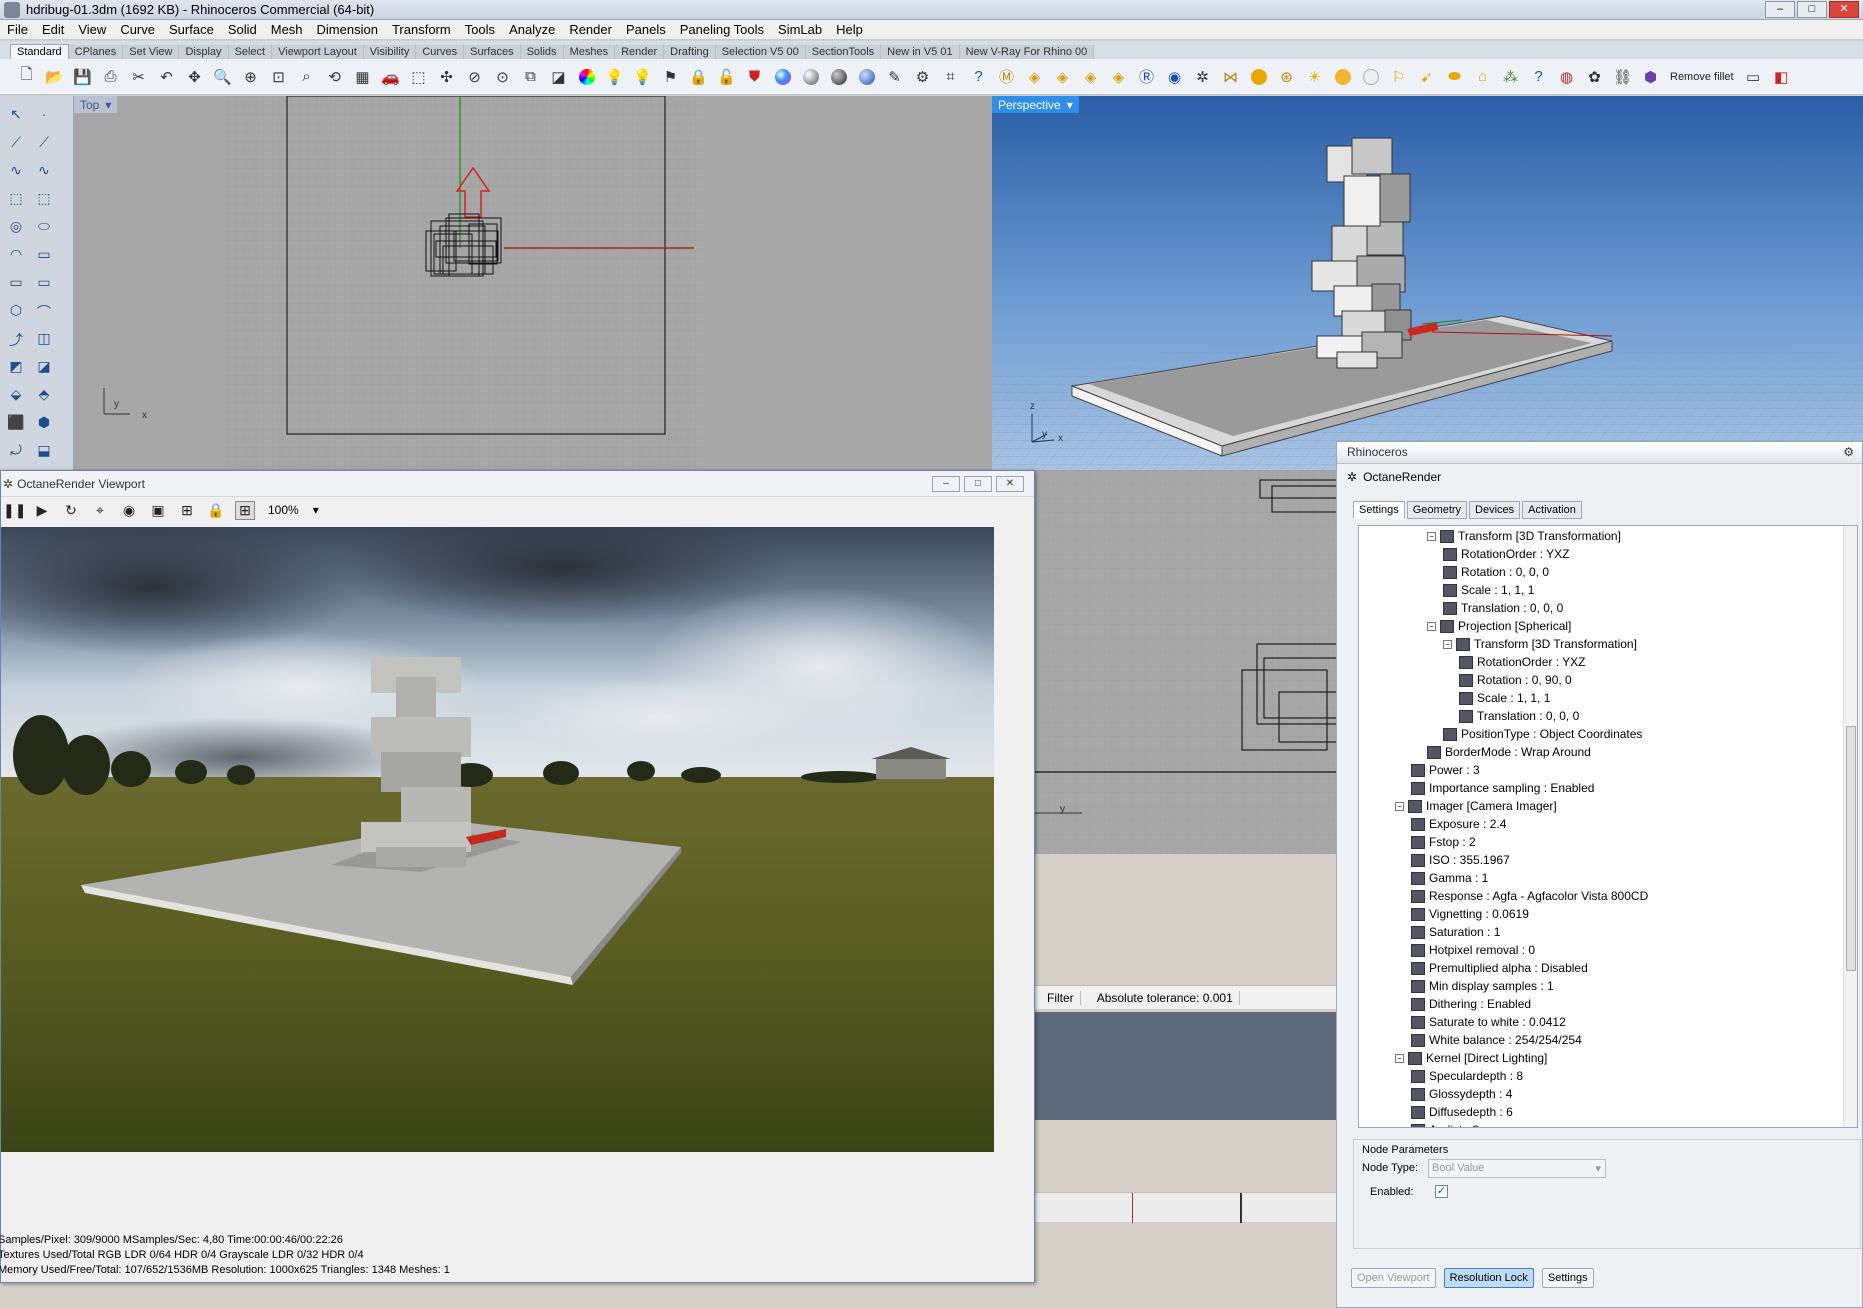 The image size is (1863, 1308). I want to click on tag-icon: ◈, so click(1034, 76).